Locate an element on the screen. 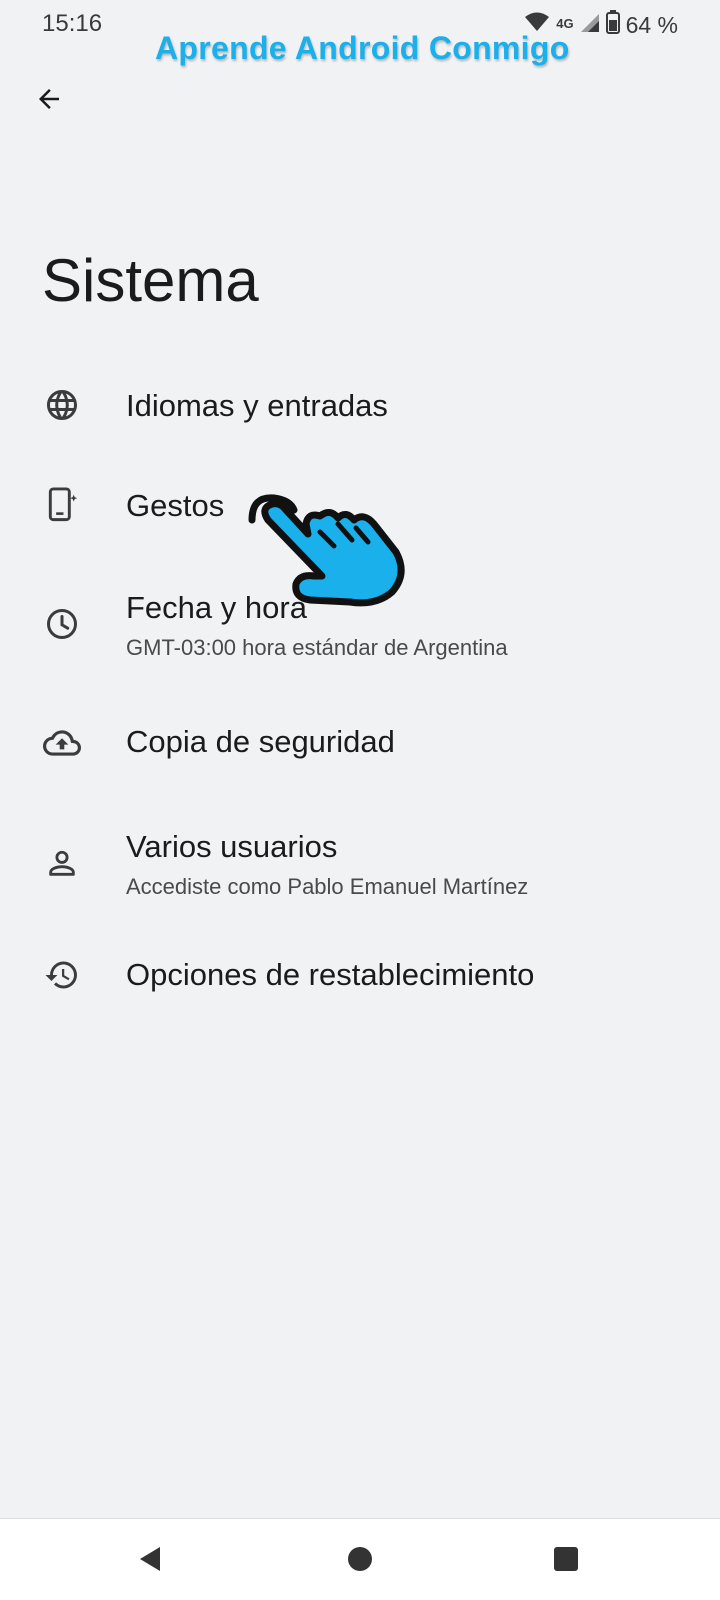  nav-recents-button is located at coordinates (566, 1559).